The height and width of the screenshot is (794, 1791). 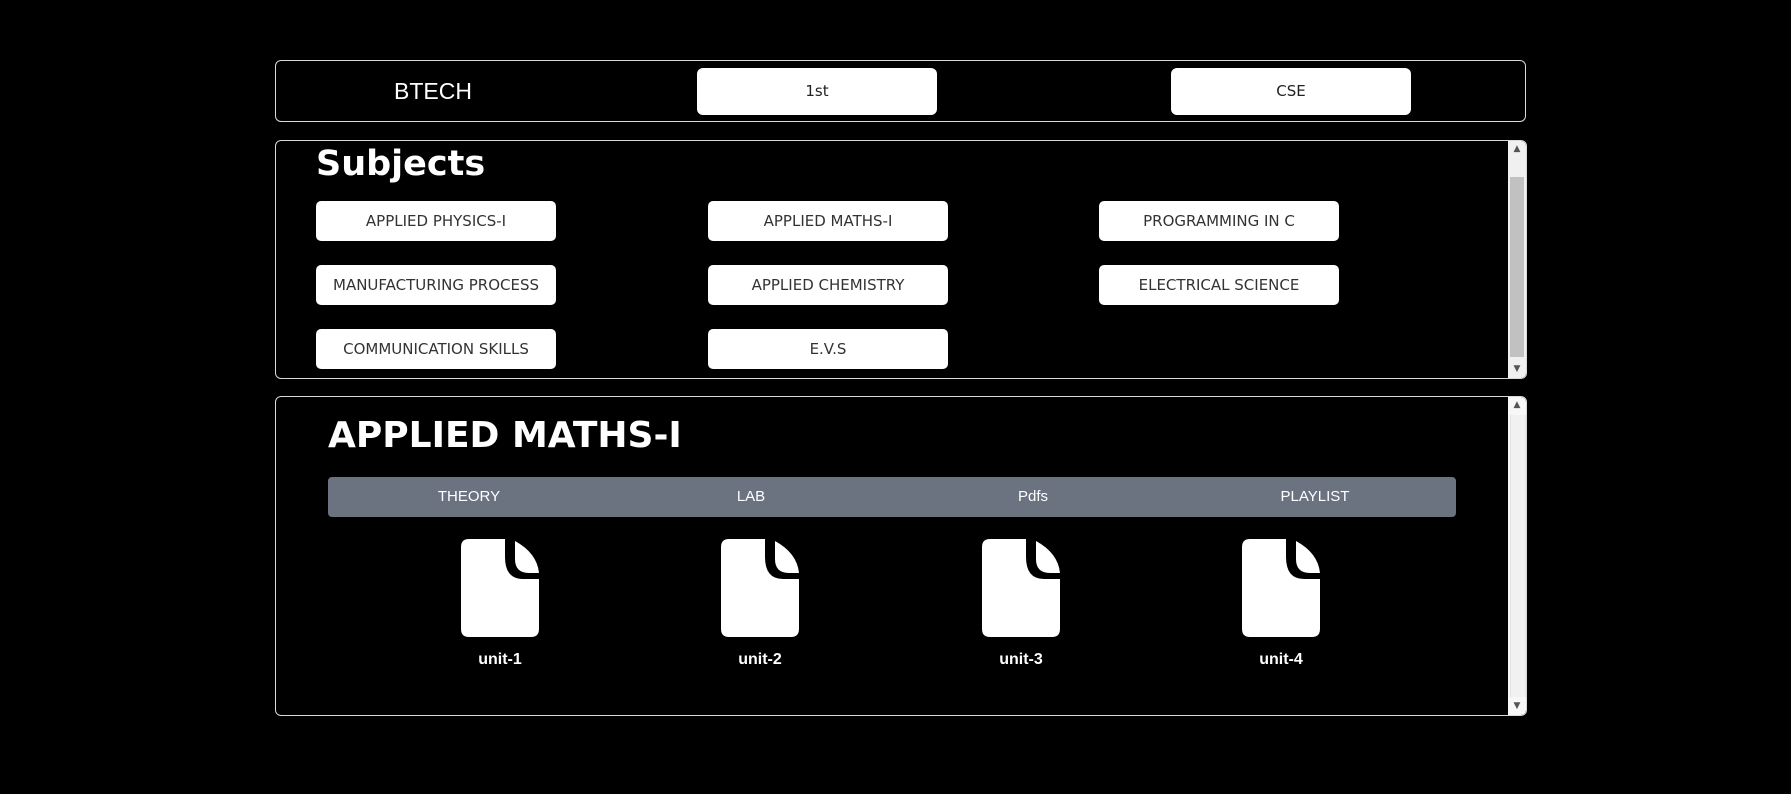 I want to click on unit-item-4: unit-4, so click(x=1281, y=604).